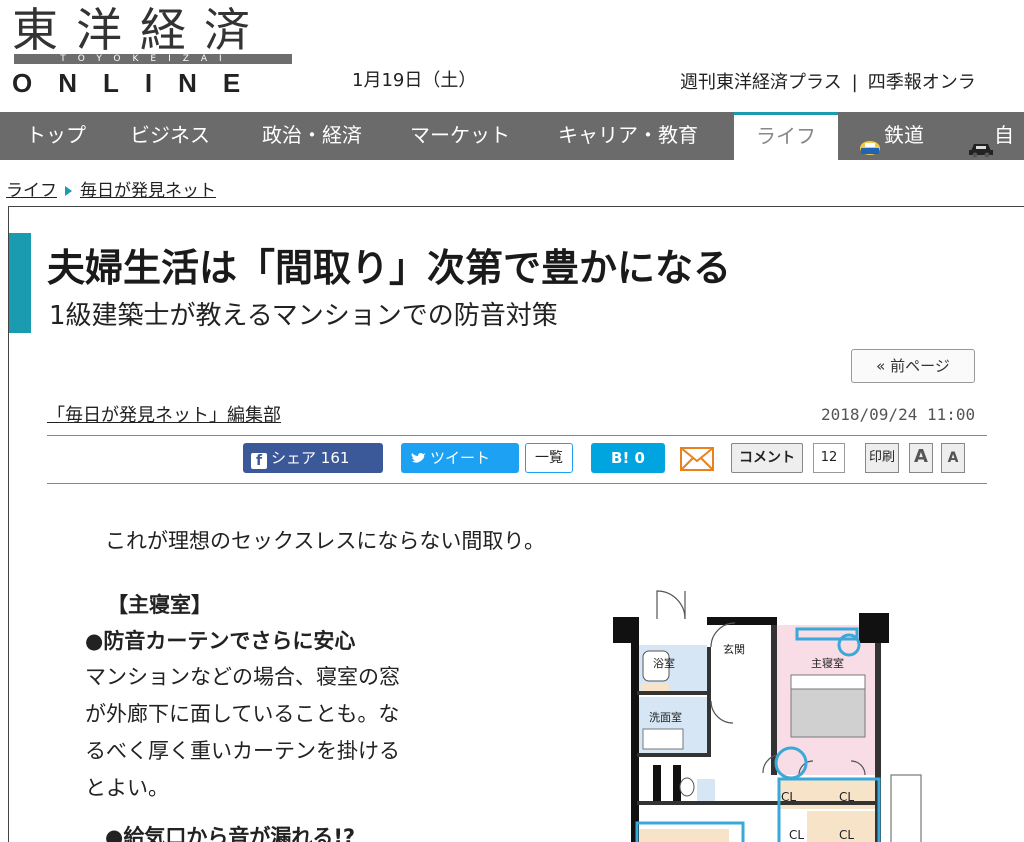 The width and height of the screenshot is (1024, 842). I want to click on article-timestamp: 2018/09/24 11:00, so click(898, 414).